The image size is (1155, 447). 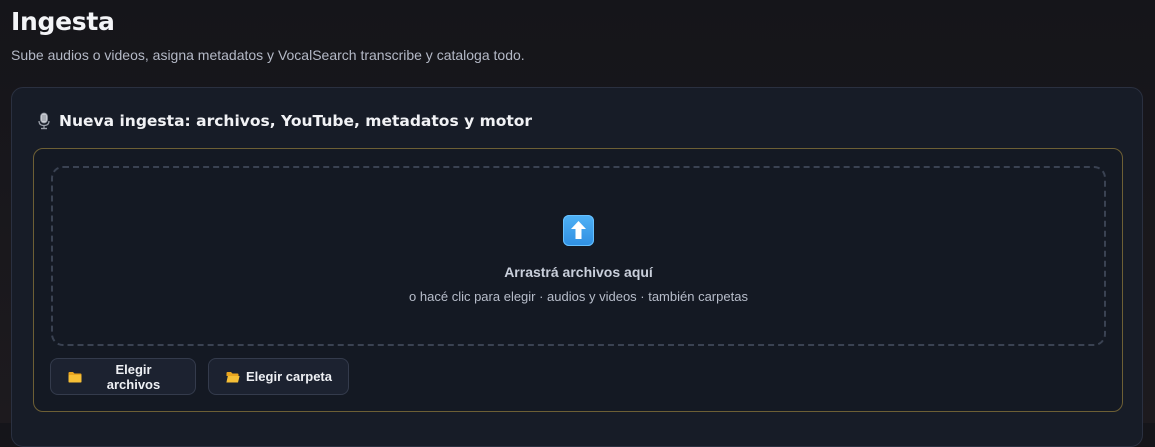 What do you see at coordinates (133, 376) in the screenshot?
I see `choose-files-label: Elegir archivos` at bounding box center [133, 376].